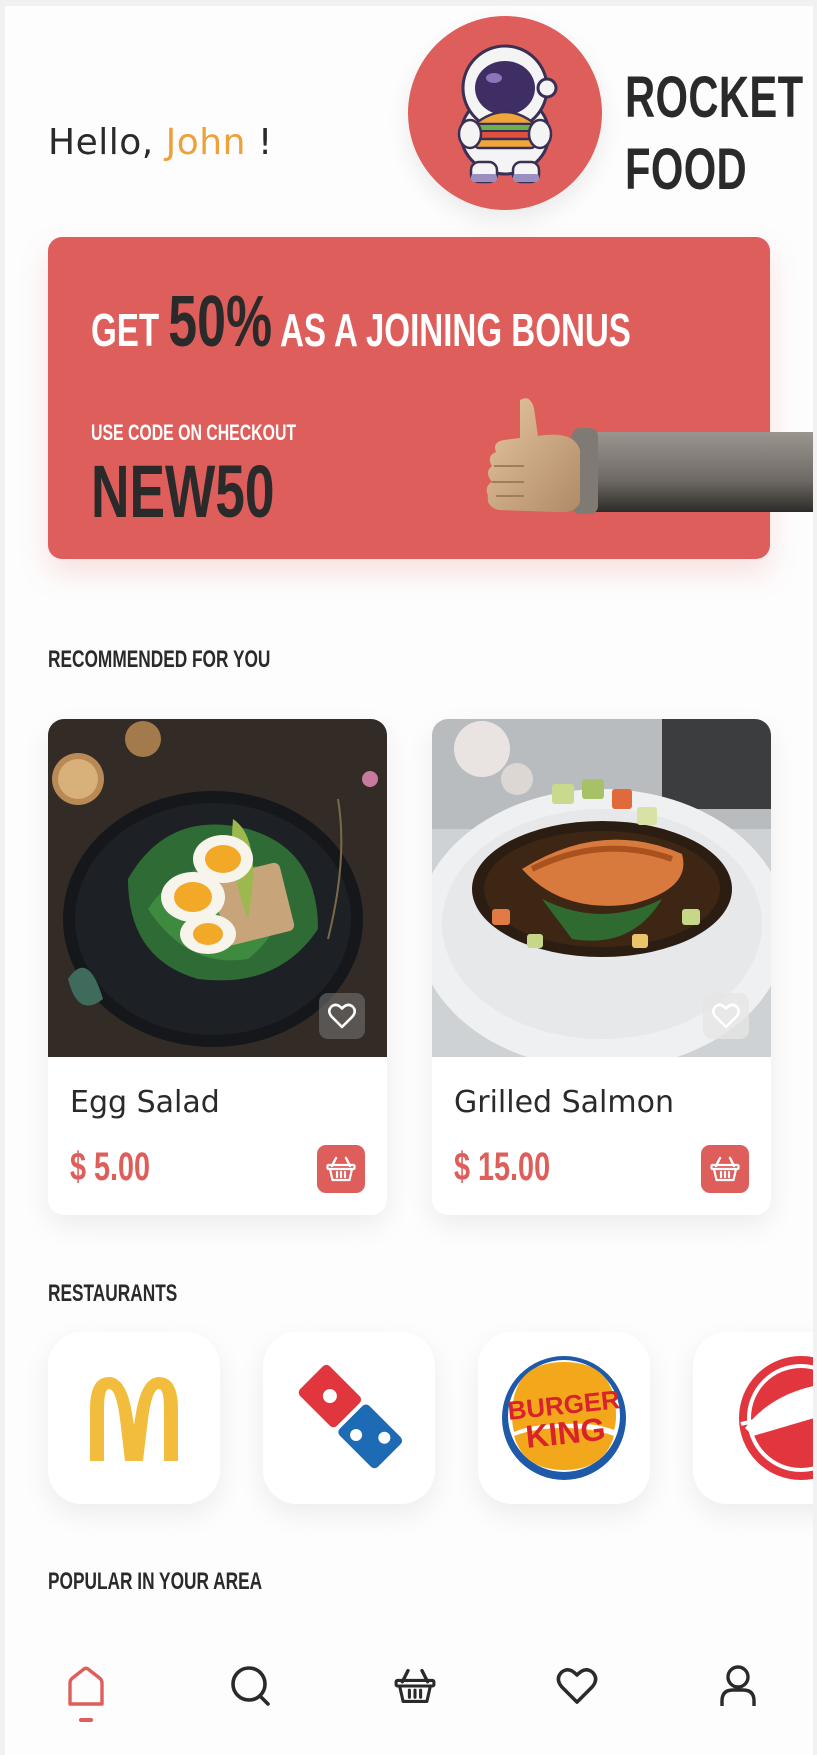  I want to click on promo-headline-end: AS A JOINING BONUS, so click(451, 330).